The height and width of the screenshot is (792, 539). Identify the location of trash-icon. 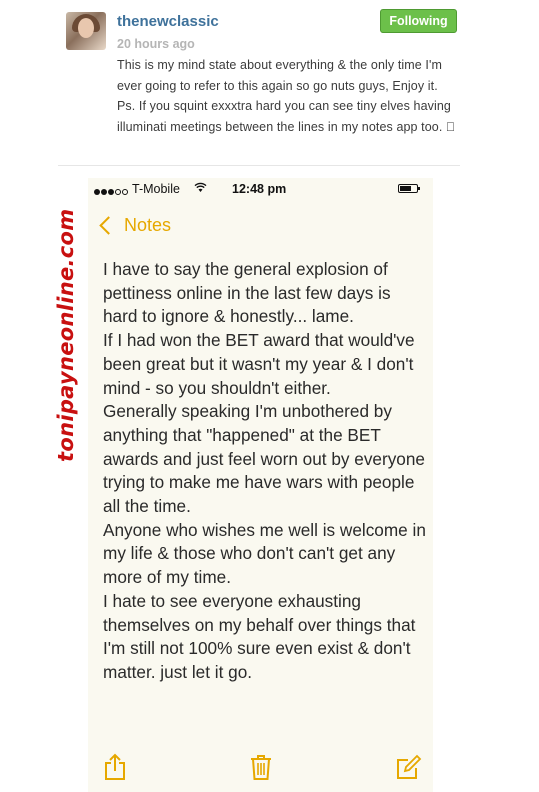
(261, 769).